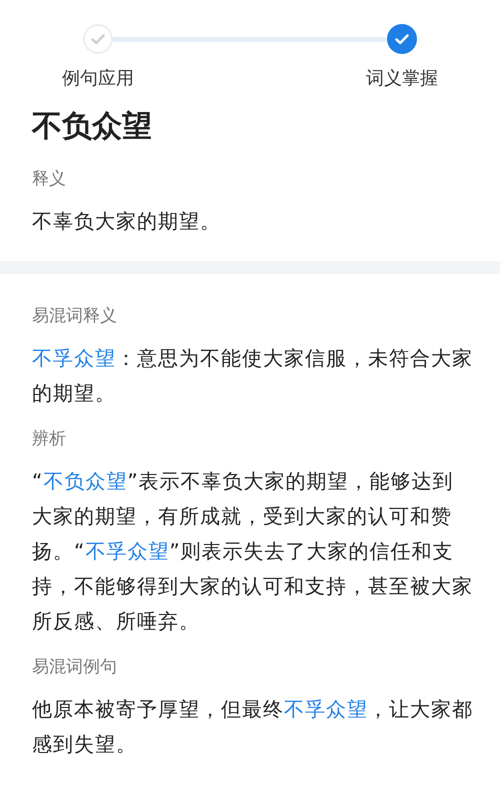  I want to click on section-heading: 释义, so click(49, 179).